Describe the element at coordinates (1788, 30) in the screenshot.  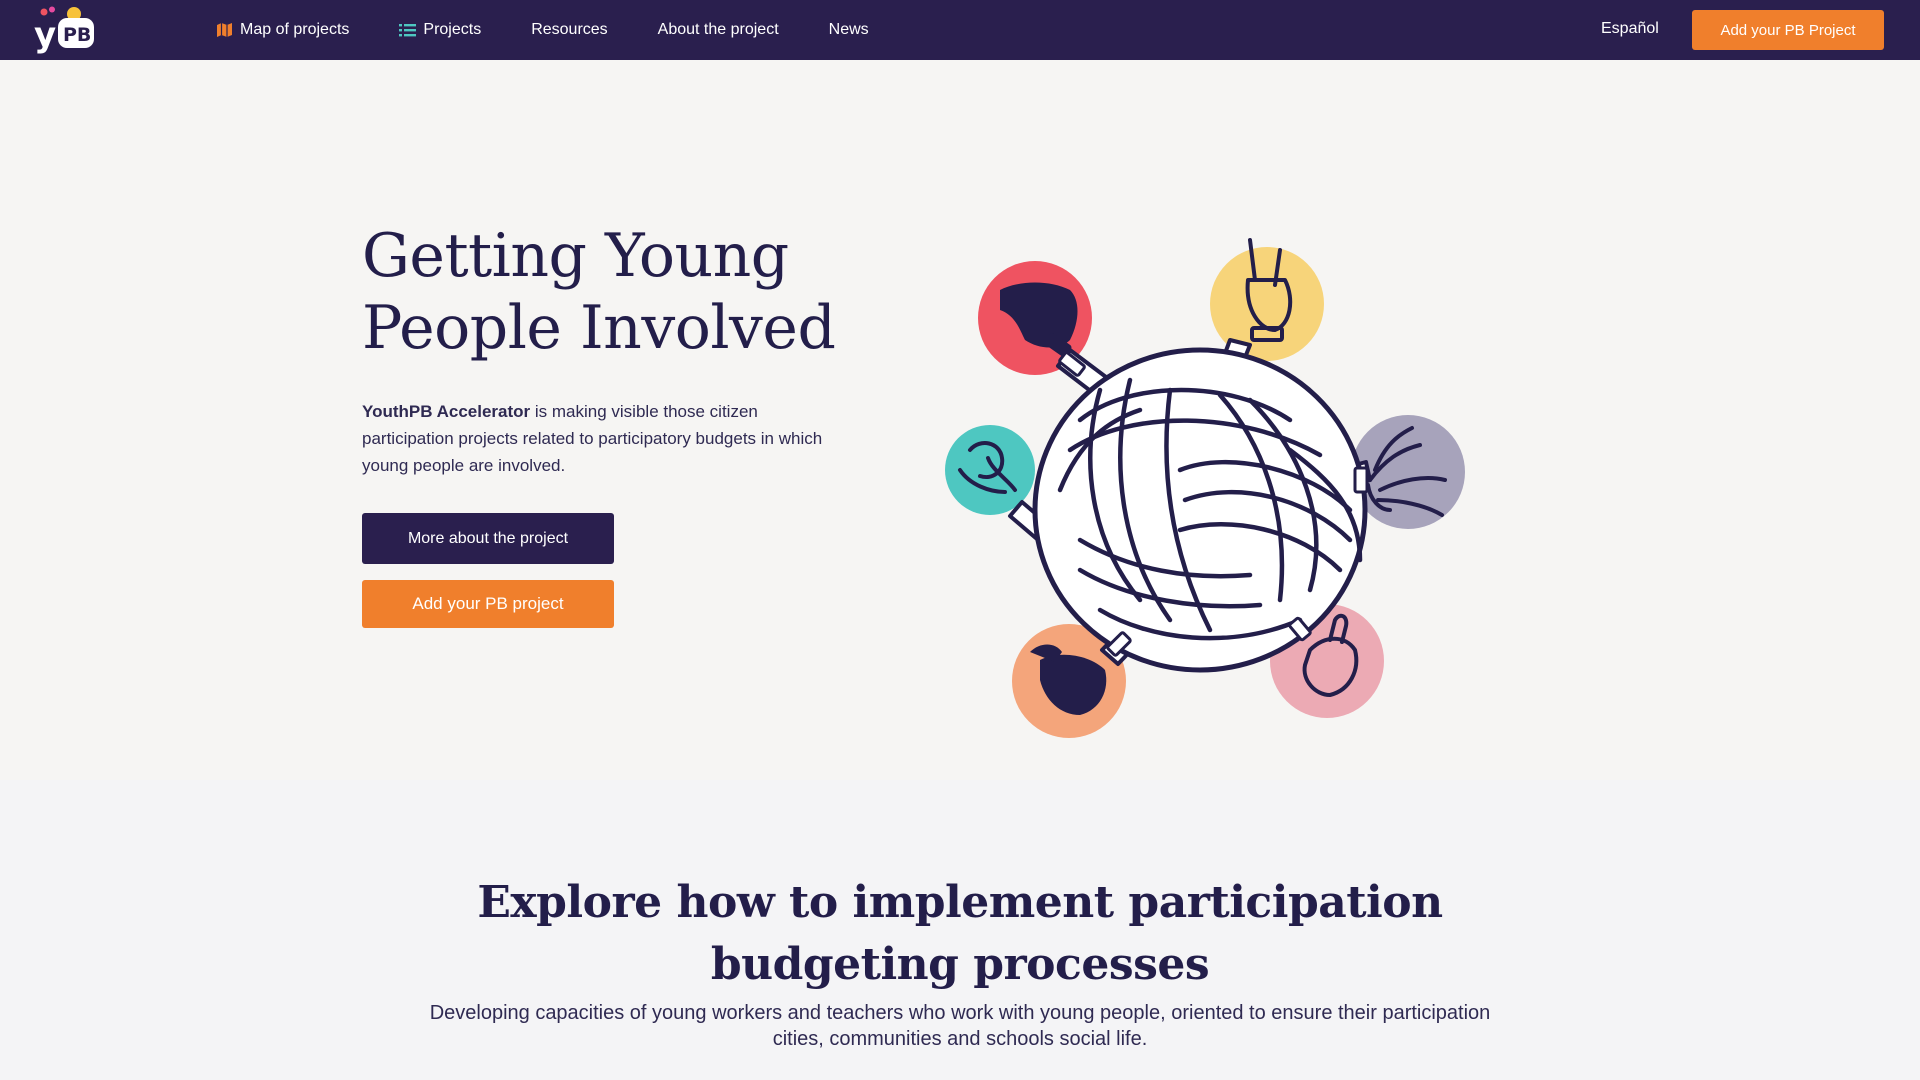
I see `add-pb-project-header-button: Add your PB Project` at that location.